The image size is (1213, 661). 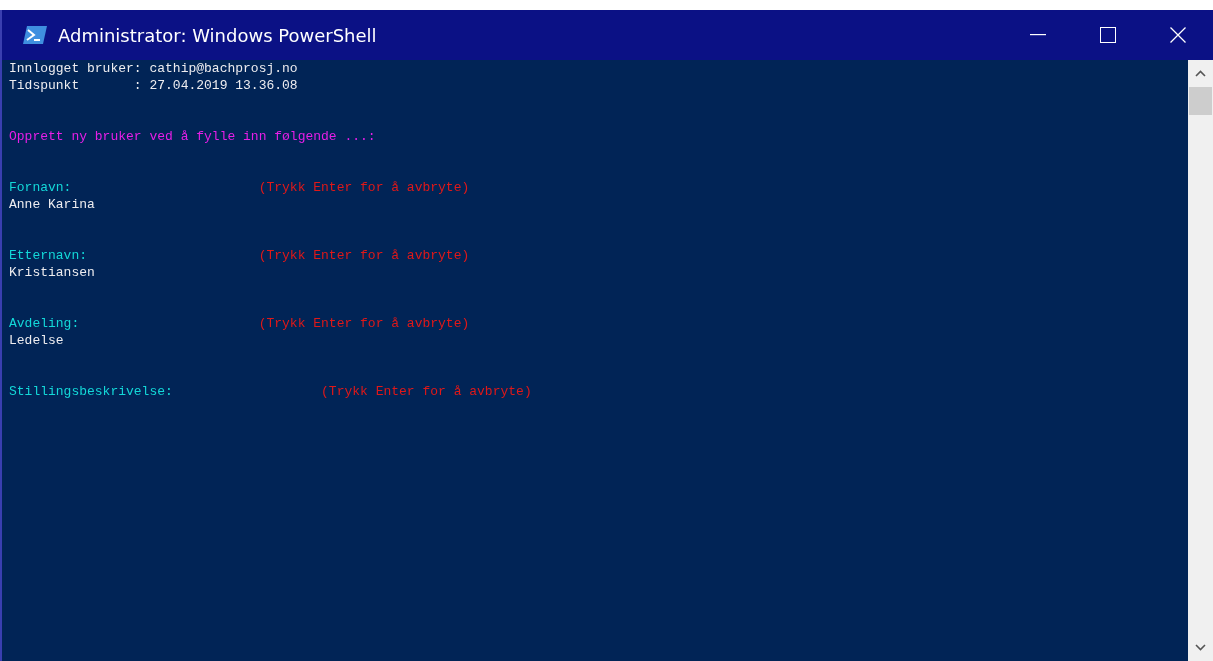 I want to click on prompt-label: Fornavn:, so click(x=41, y=187).